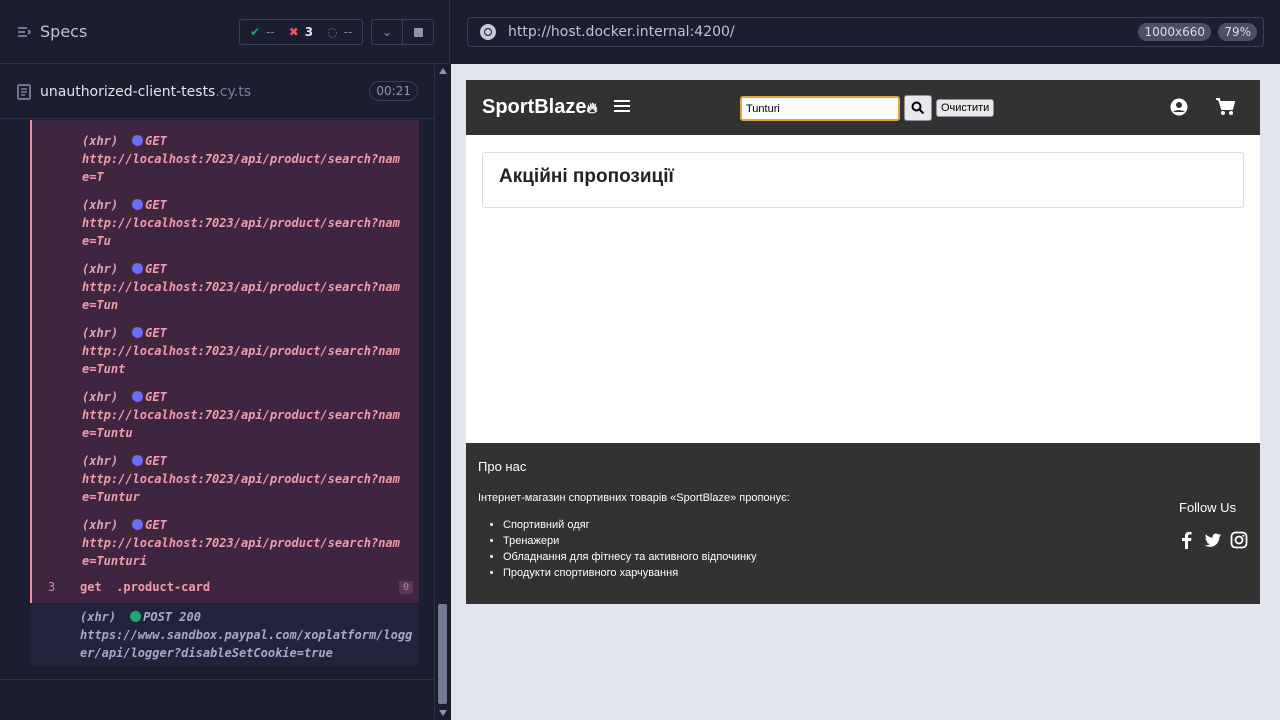  Describe the element at coordinates (965, 108) in the screenshot. I see `clear-button: Очистити` at that location.